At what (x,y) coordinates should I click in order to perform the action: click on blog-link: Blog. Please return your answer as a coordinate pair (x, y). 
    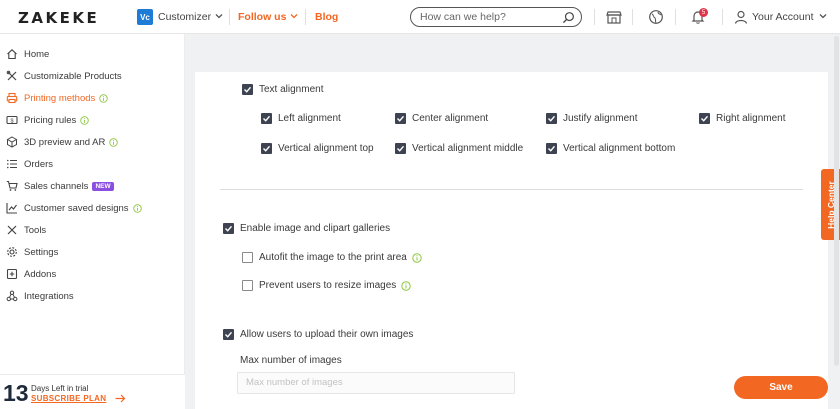
    Looking at the image, I should click on (326, 17).